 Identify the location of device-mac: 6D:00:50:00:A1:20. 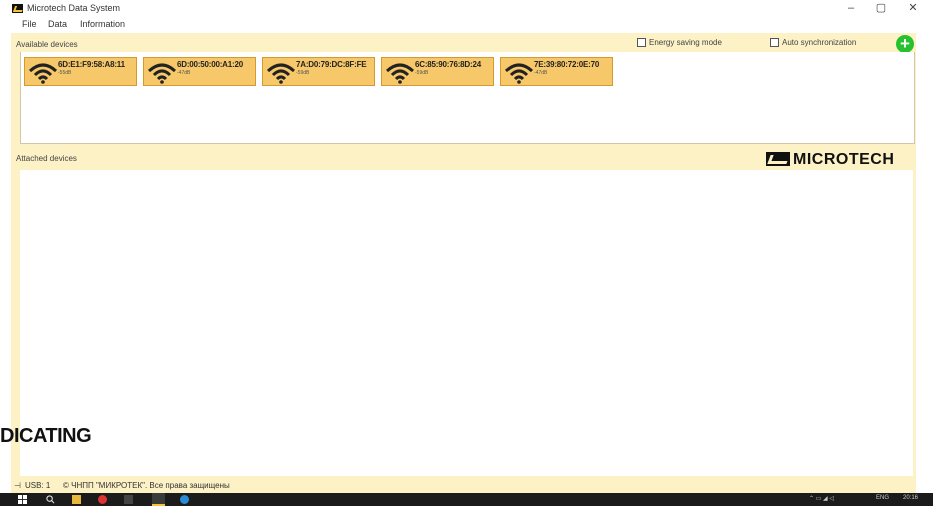
(210, 64).